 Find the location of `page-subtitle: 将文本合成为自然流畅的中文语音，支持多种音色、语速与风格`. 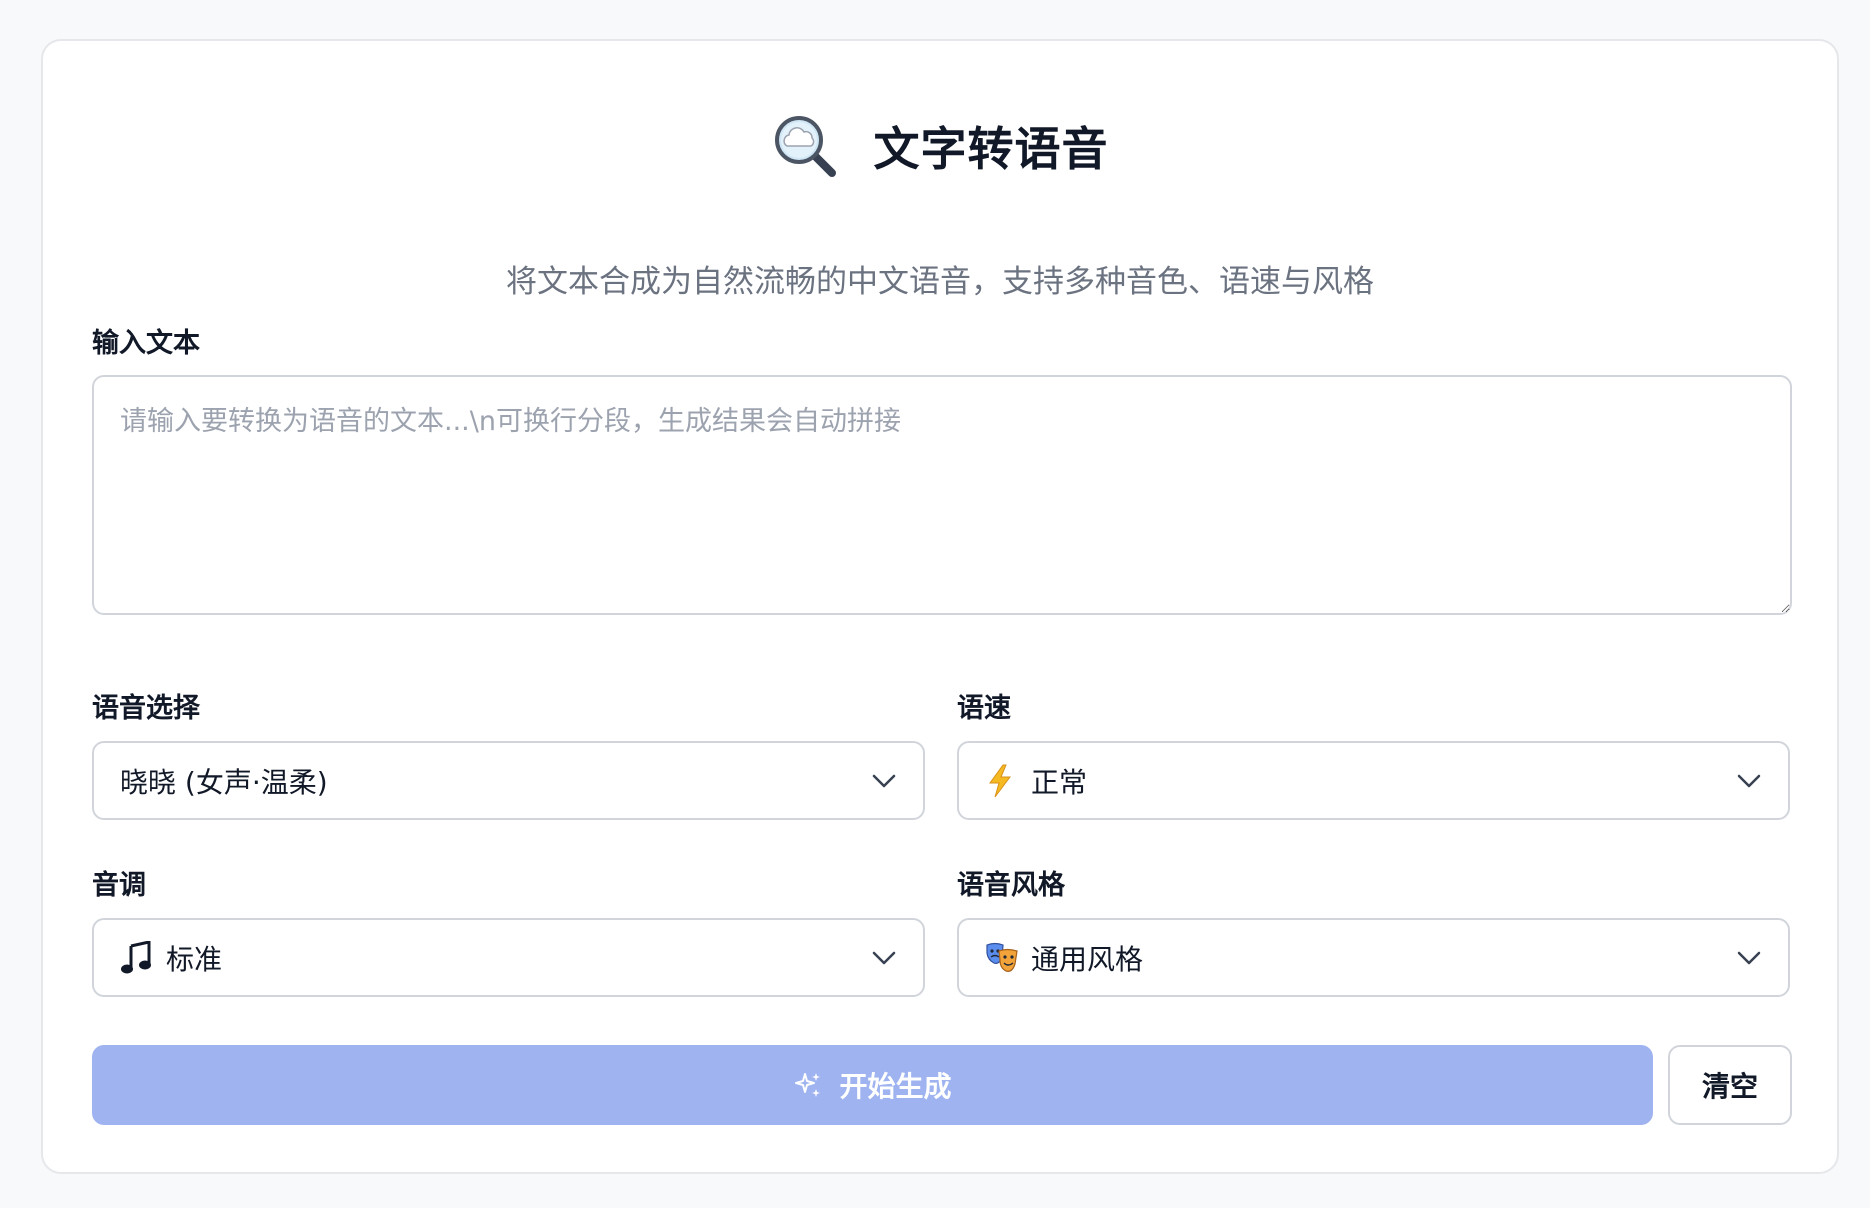

page-subtitle: 将文本合成为自然流畅的中文语音，支持多种音色、语速与风格 is located at coordinates (940, 282).